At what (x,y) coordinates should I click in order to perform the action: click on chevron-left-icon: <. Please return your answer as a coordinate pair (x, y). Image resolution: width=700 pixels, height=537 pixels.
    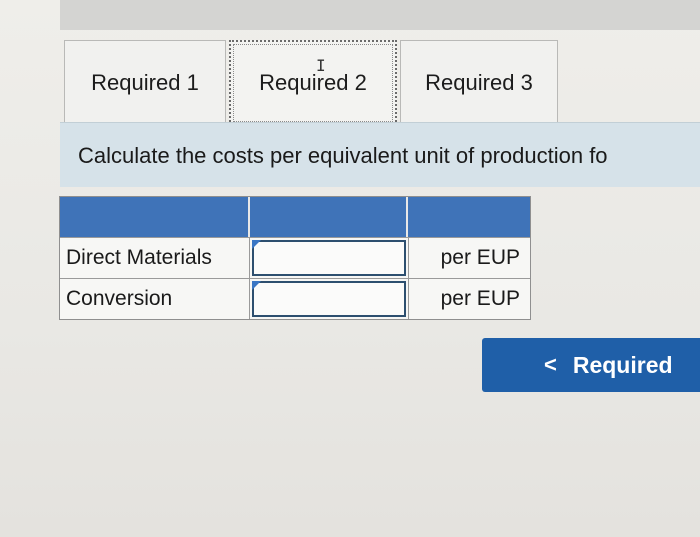
    Looking at the image, I should click on (550, 364).